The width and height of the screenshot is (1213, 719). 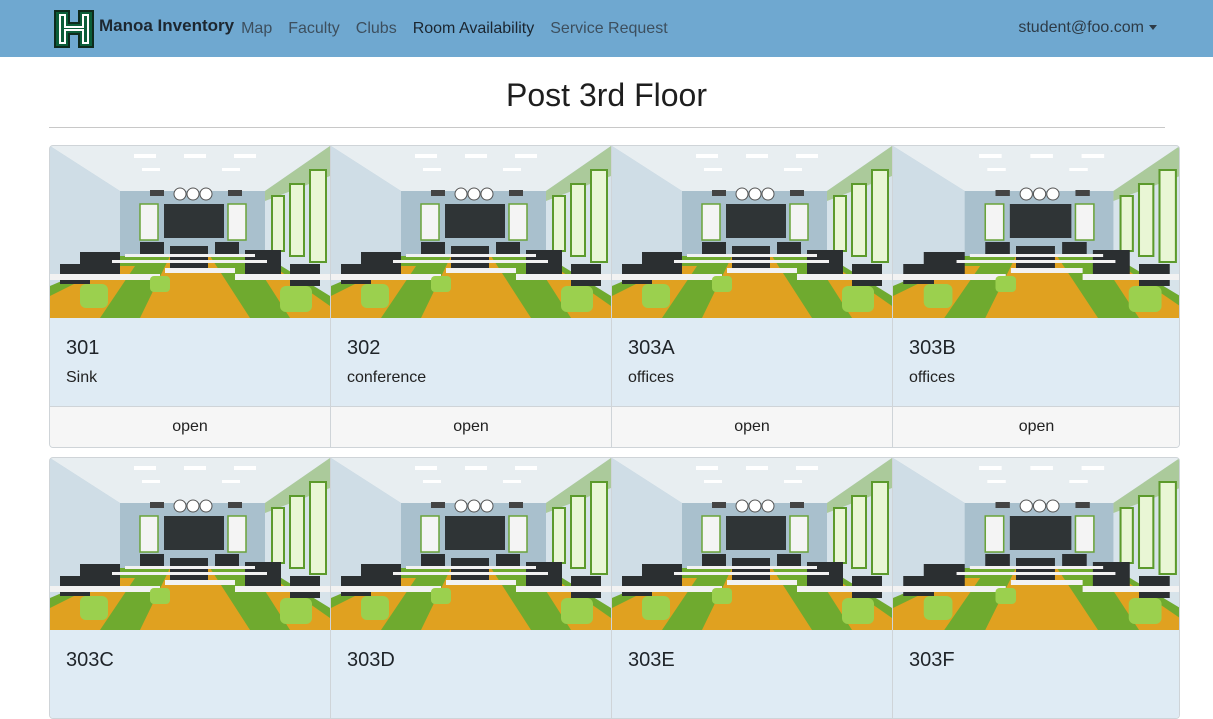 What do you see at coordinates (82, 377) in the screenshot?
I see `room-type: Sink` at bounding box center [82, 377].